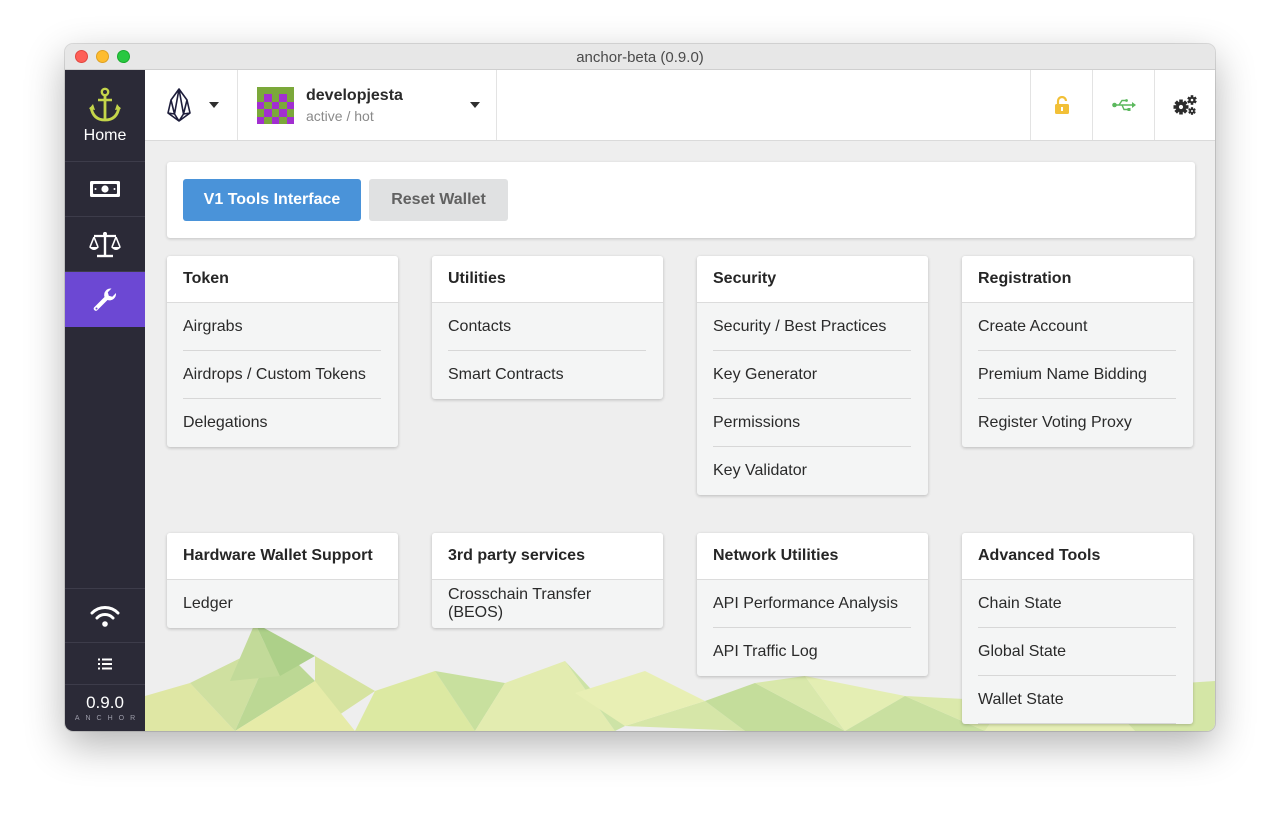 Image resolution: width=1280 pixels, height=817 pixels. What do you see at coordinates (105, 135) in the screenshot?
I see `sidebar-home-label: Home` at bounding box center [105, 135].